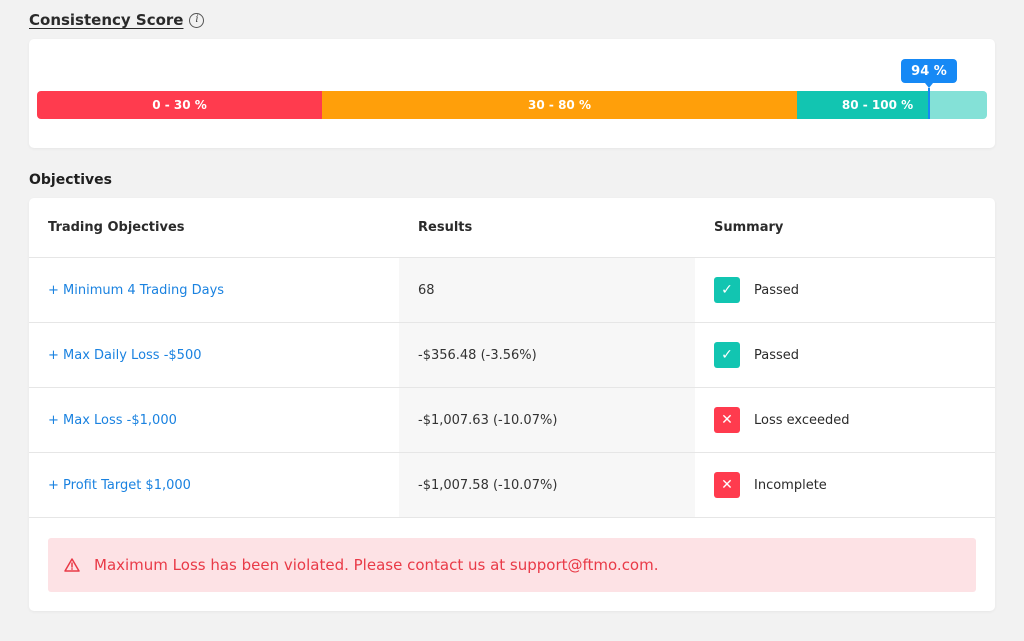  I want to click on segment-low-label: 0 - 30 %, so click(179, 105).